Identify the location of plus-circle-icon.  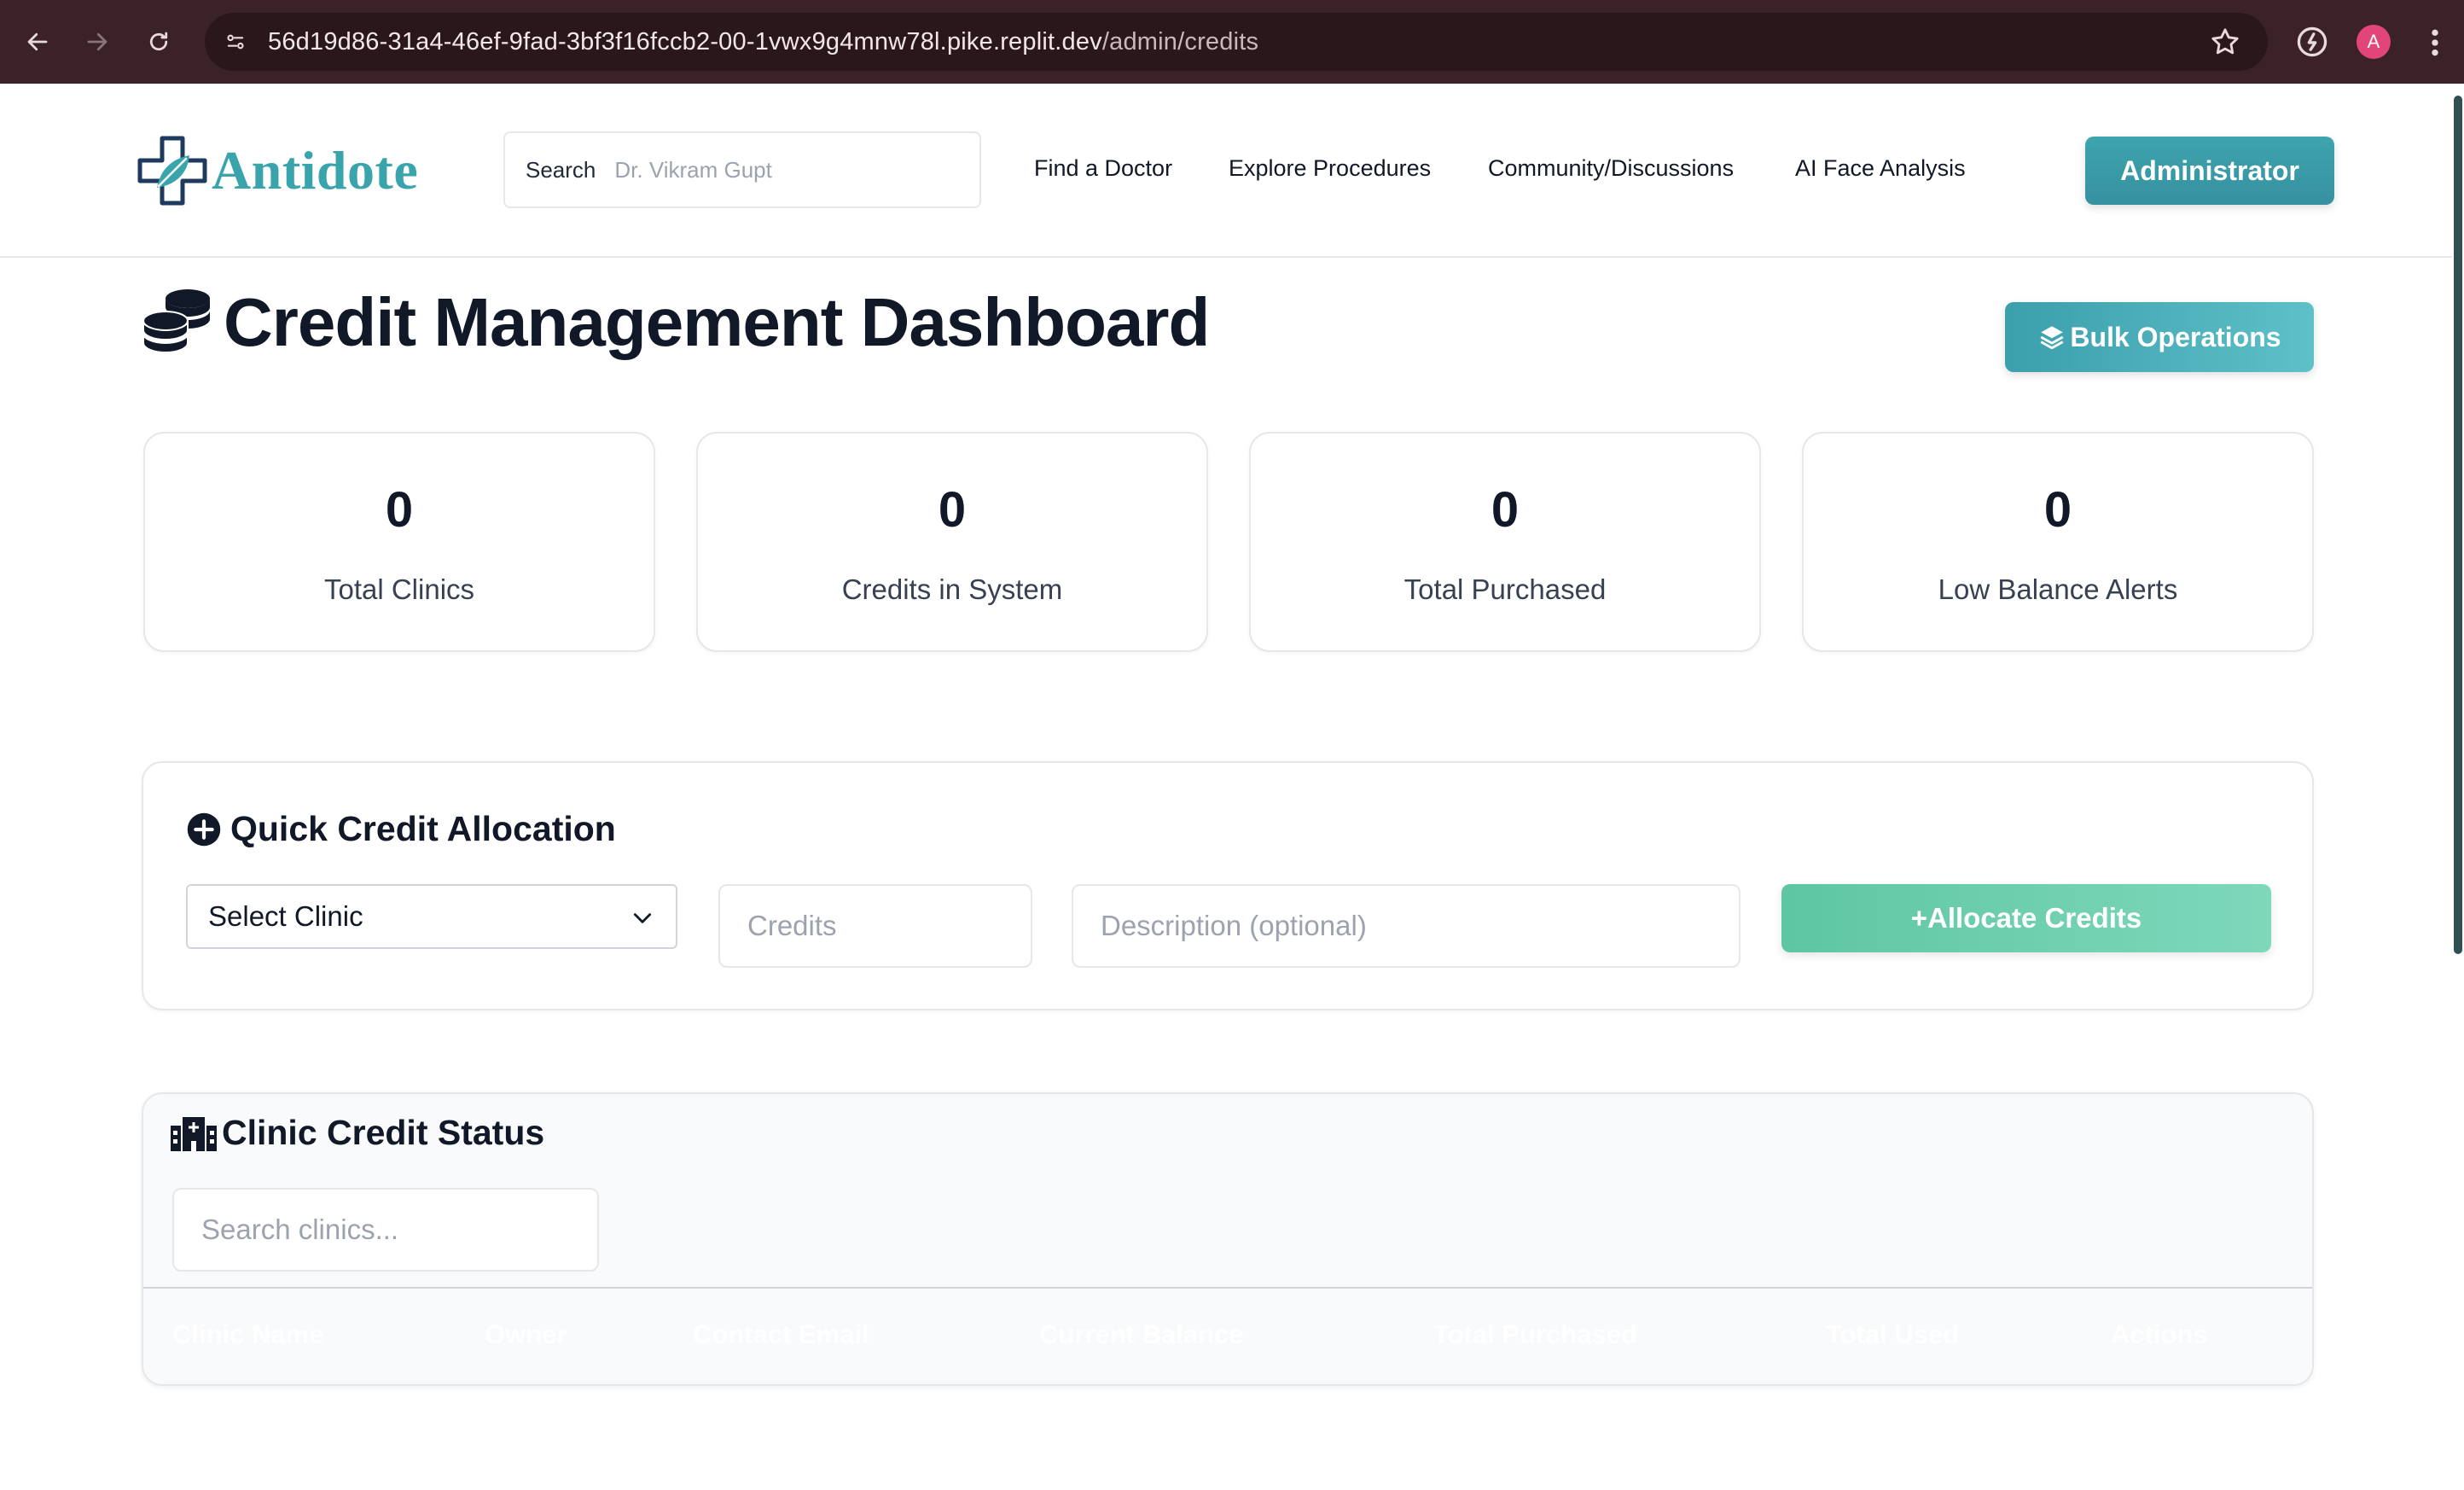
(204, 829).